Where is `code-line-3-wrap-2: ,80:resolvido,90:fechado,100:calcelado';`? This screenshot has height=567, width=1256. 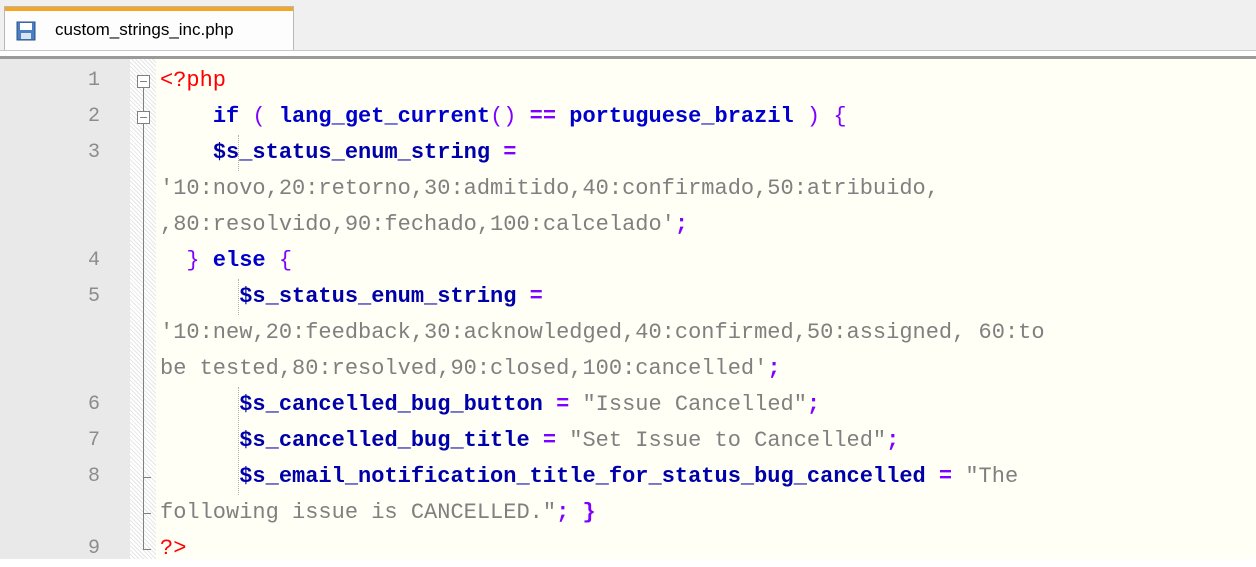 code-line-3-wrap-2: ,80:resolvido,90:fechado,100:calcelado'; is located at coordinates (424, 225).